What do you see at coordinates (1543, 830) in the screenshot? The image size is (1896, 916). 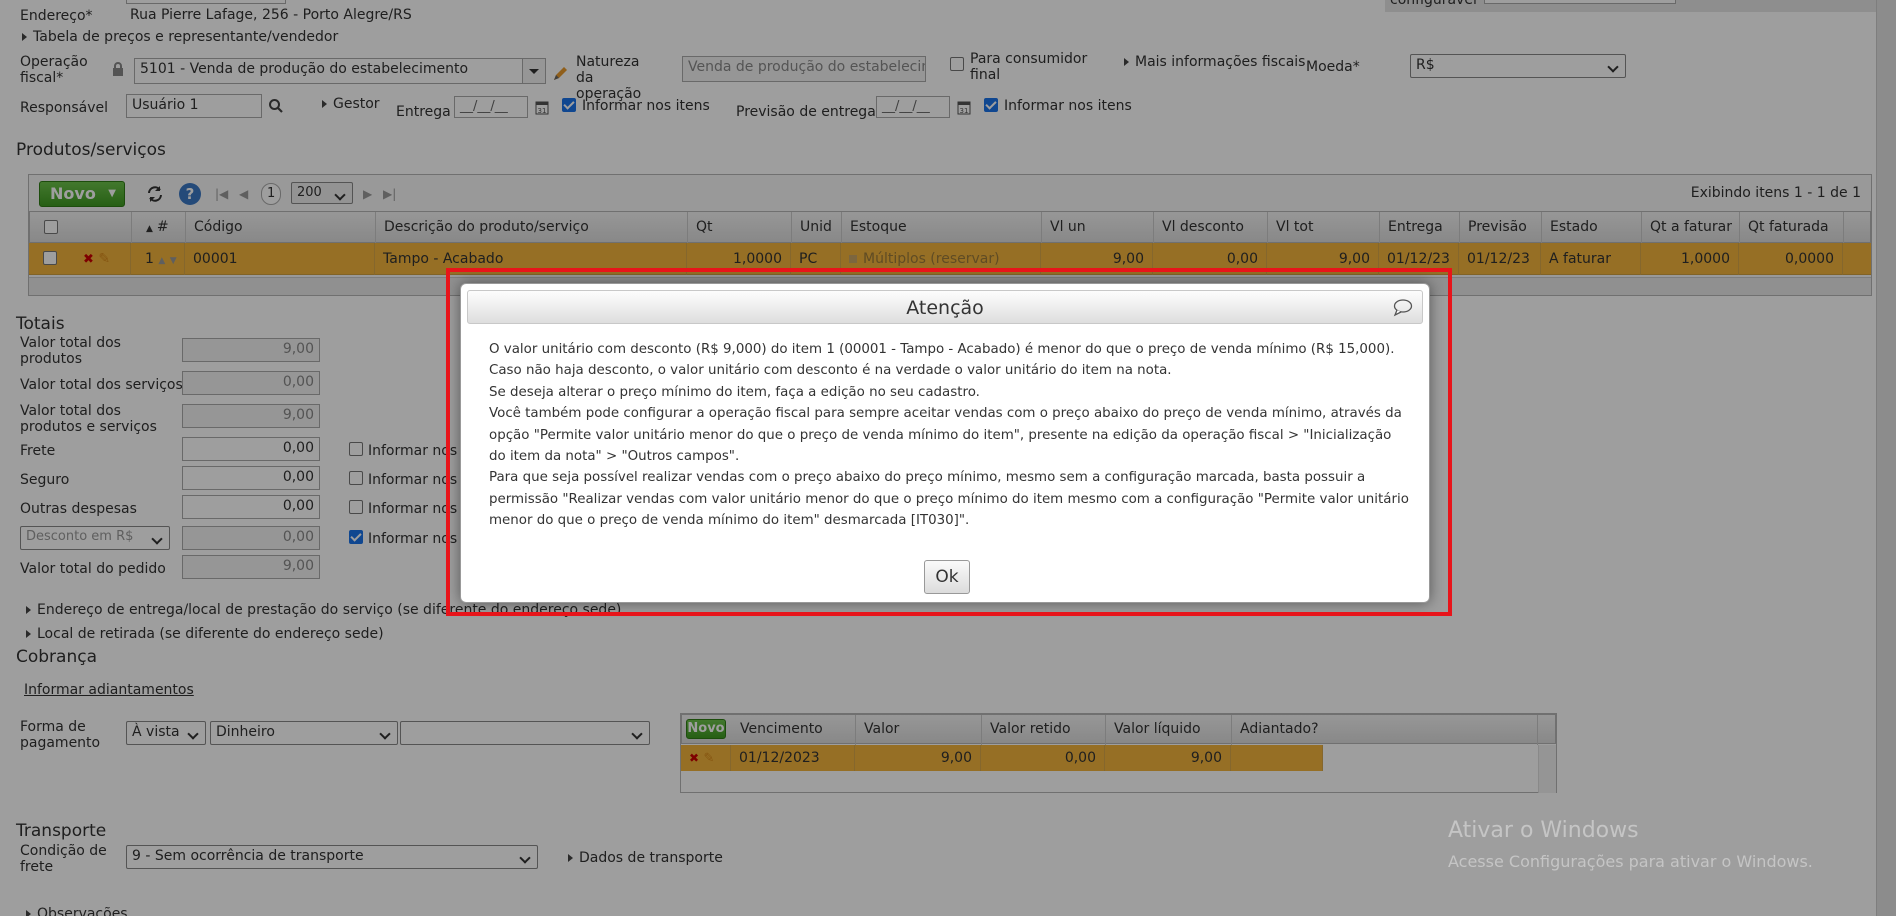 I see `windows-watermark-title: Ativar o Windows` at bounding box center [1543, 830].